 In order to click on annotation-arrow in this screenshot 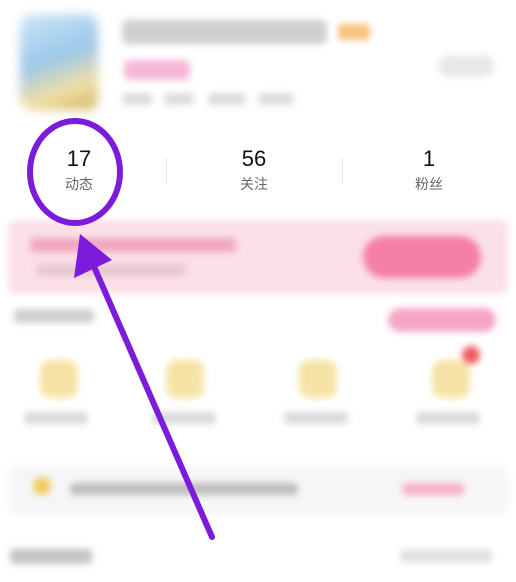, I will do `click(144, 387)`.